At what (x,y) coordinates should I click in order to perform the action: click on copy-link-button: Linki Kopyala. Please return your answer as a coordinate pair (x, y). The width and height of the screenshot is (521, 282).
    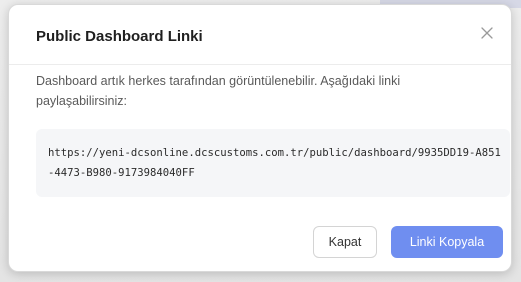
    Looking at the image, I should click on (447, 242).